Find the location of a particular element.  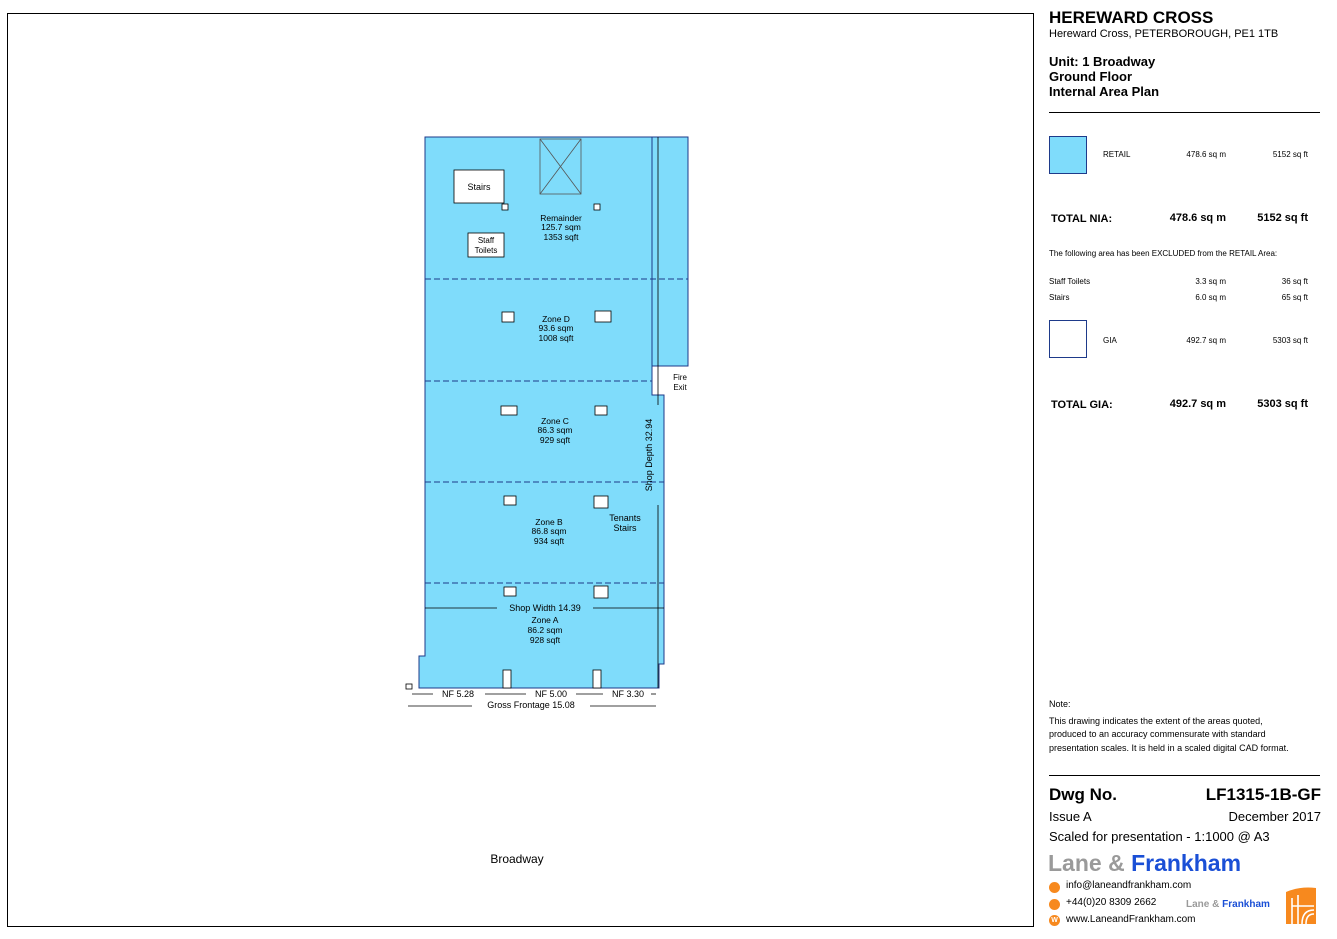

note-heading: Note: is located at coordinates (1060, 704).